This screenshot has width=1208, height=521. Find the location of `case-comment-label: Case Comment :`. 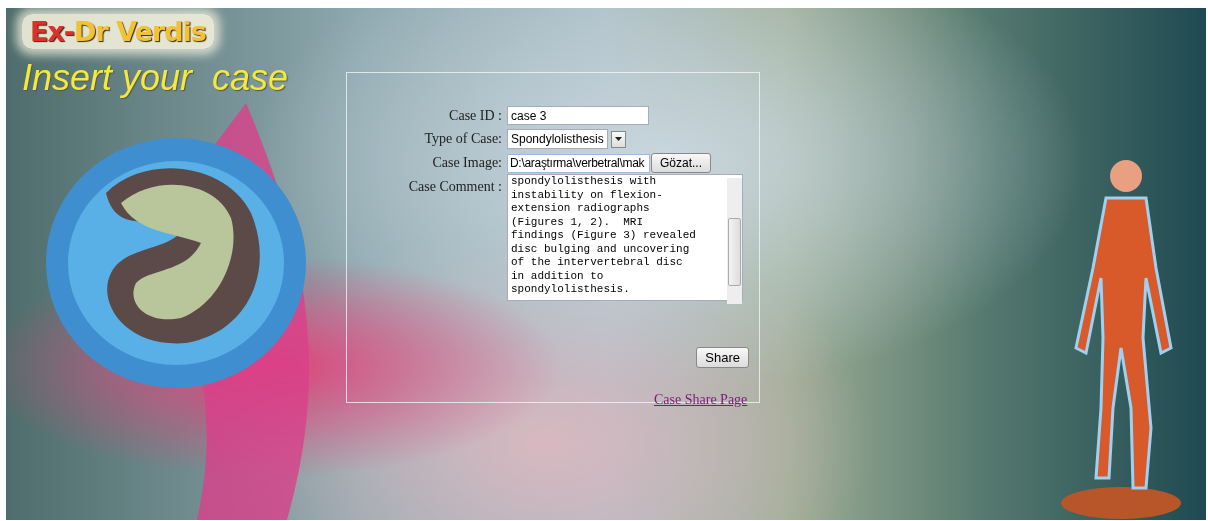

case-comment-label: Case Comment : is located at coordinates (454, 186).